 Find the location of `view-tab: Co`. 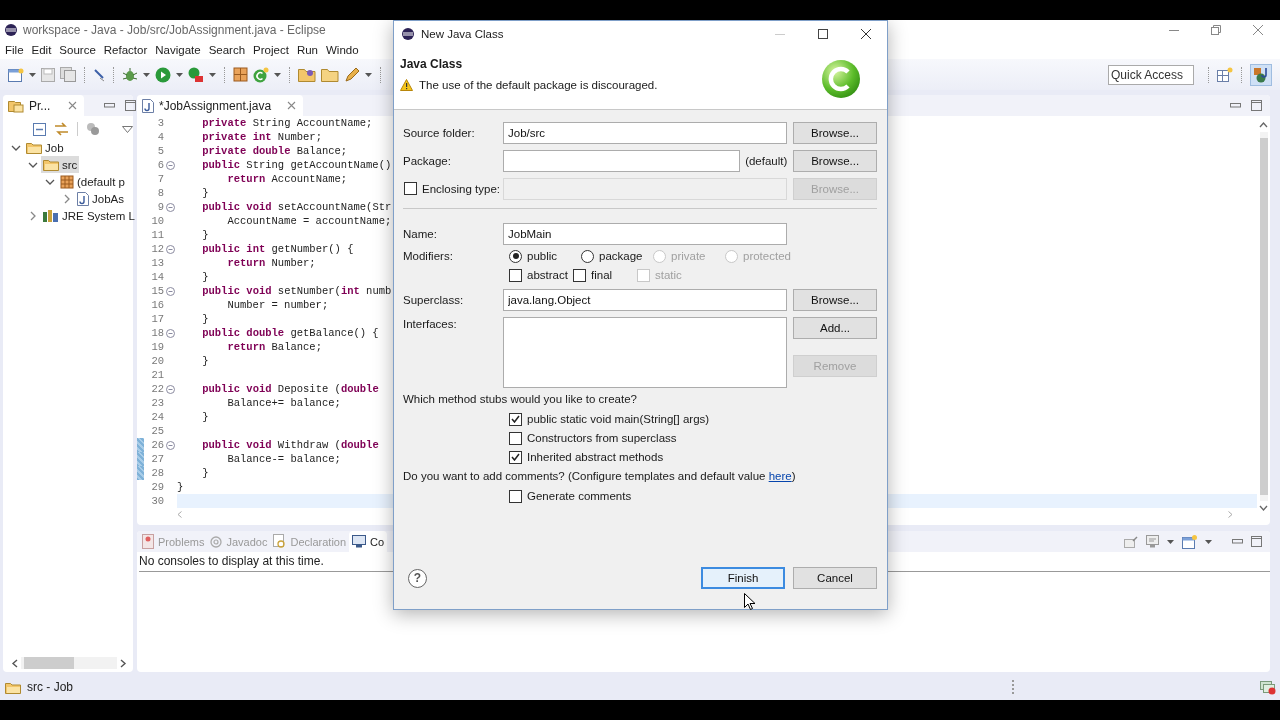

view-tab: Co is located at coordinates (368, 541).